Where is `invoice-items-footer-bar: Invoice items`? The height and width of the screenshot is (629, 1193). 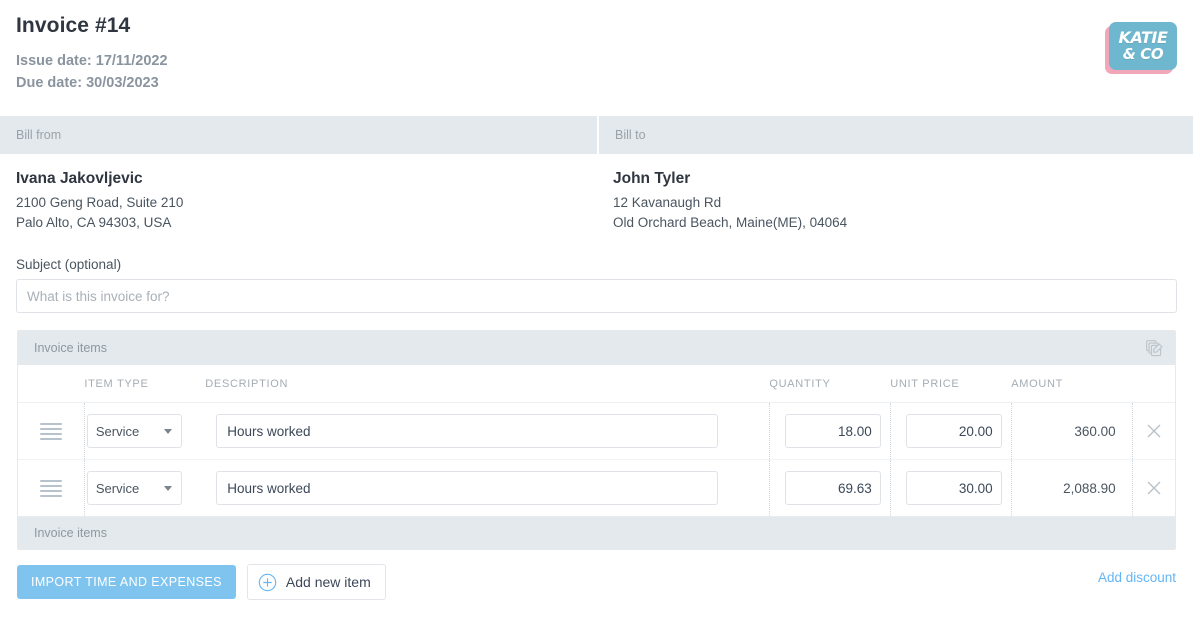 invoice-items-footer-bar: Invoice items is located at coordinates (596, 533).